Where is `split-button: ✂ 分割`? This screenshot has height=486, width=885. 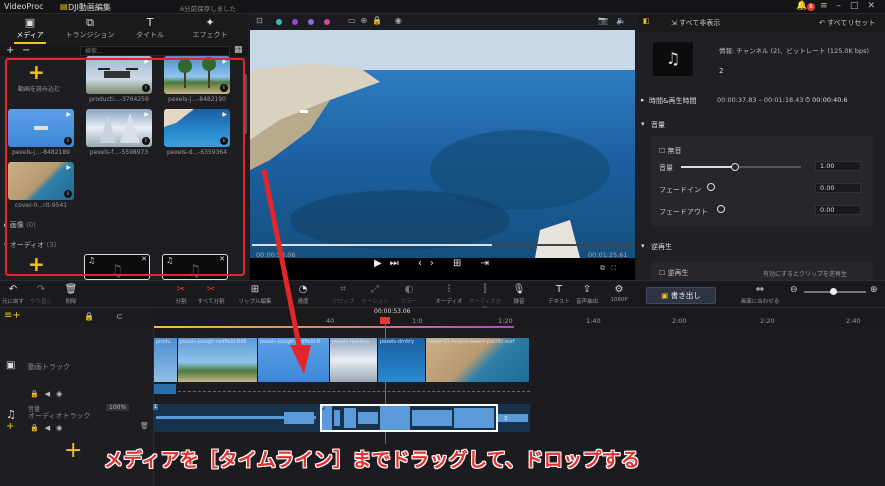 split-button: ✂ 分割 is located at coordinates (181, 294).